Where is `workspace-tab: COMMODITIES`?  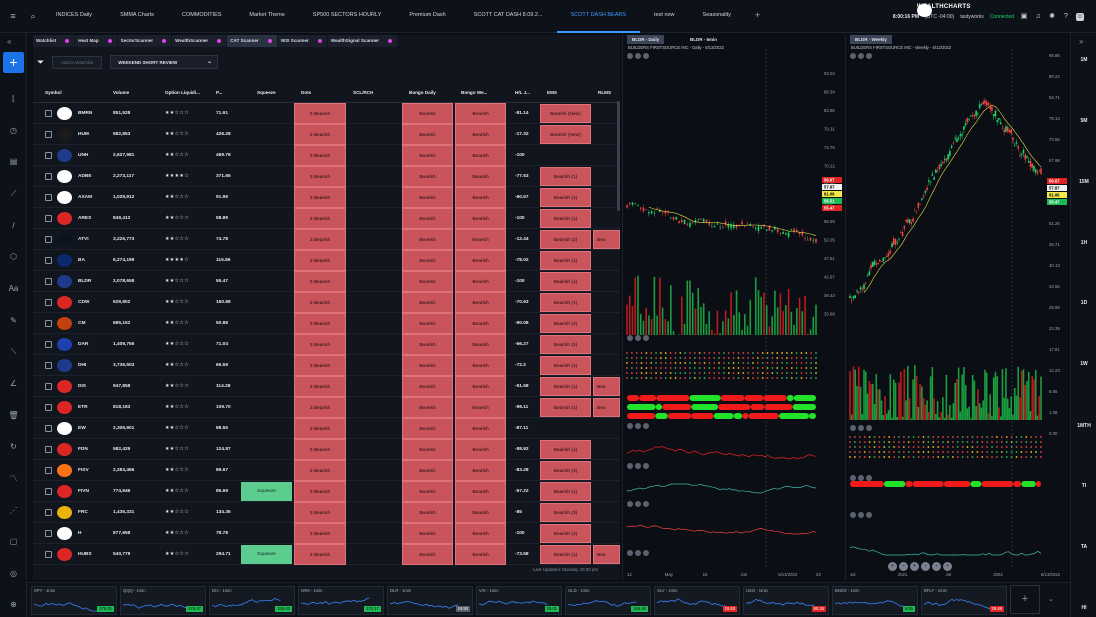
workspace-tab: COMMODITIES is located at coordinates (201, 16).